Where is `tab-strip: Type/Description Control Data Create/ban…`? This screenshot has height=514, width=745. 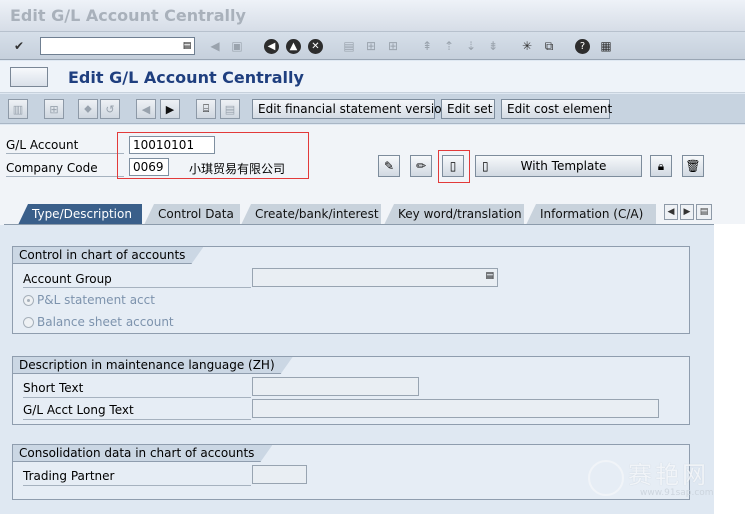 tab-strip: Type/Description Control Data Create/ban… is located at coordinates (372, 213).